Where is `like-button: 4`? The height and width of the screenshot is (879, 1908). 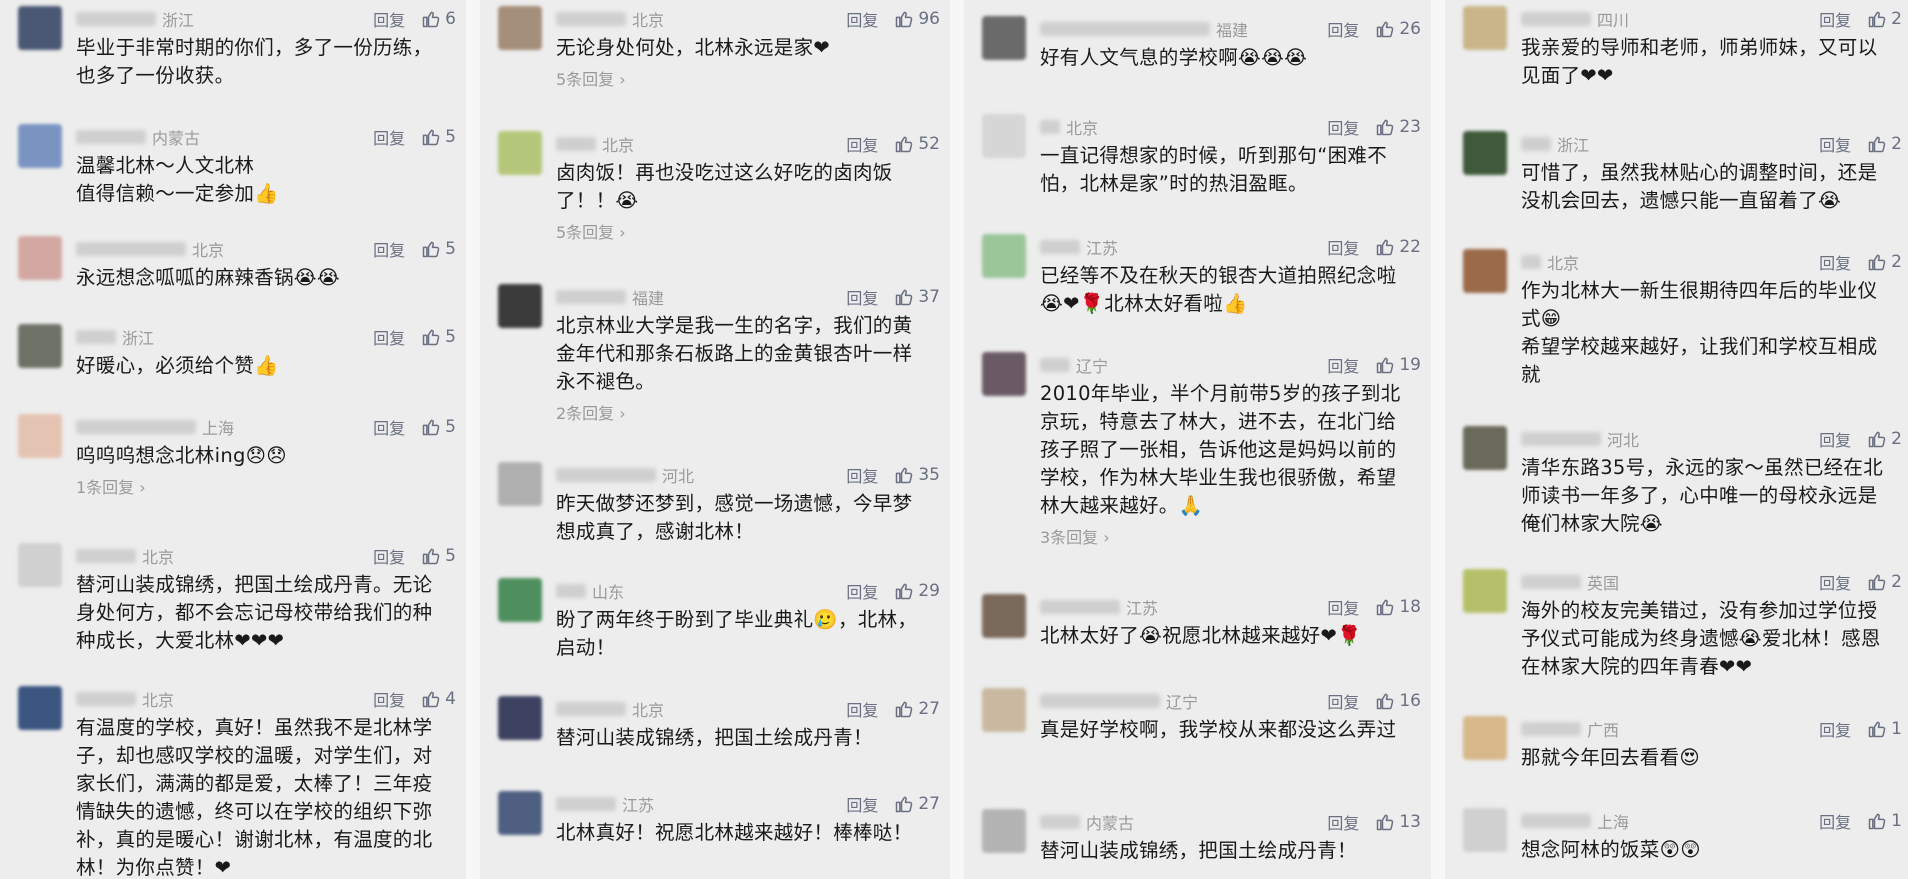
like-button: 4 is located at coordinates (438, 699).